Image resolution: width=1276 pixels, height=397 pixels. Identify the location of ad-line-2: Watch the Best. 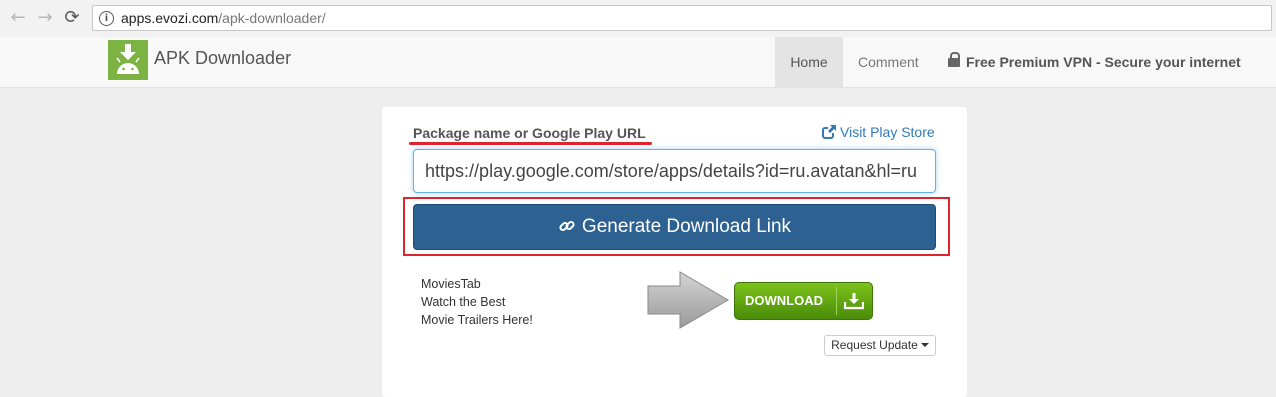
(463, 302).